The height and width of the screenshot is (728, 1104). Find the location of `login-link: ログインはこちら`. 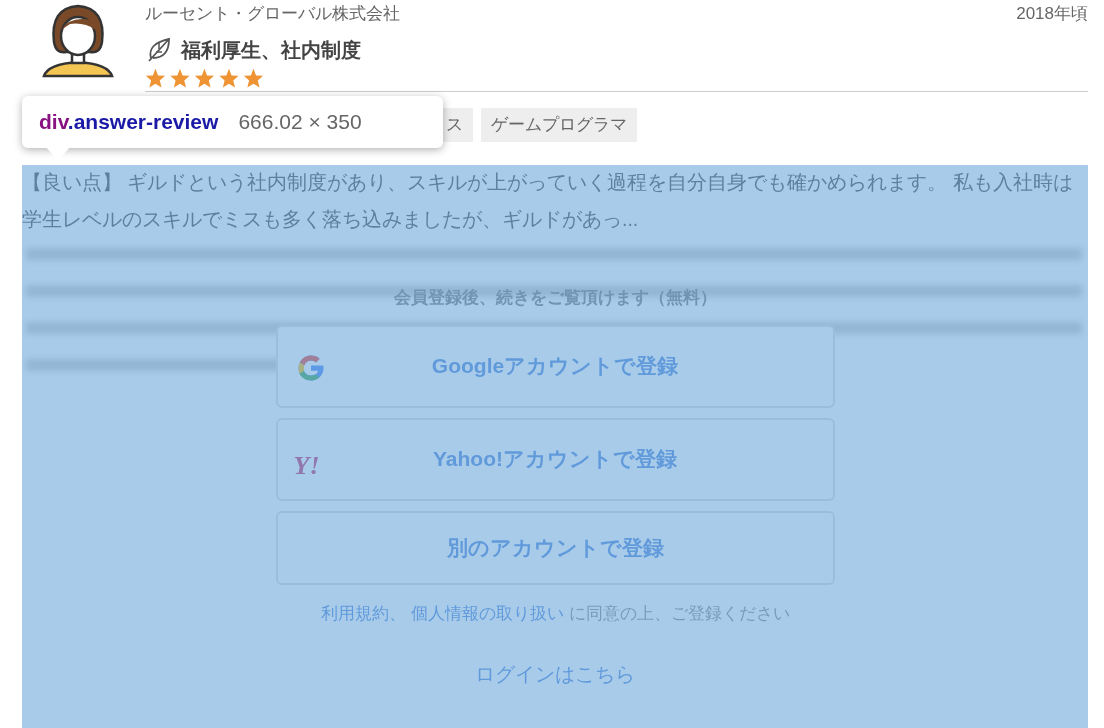

login-link: ログインはこちら is located at coordinates (555, 674).